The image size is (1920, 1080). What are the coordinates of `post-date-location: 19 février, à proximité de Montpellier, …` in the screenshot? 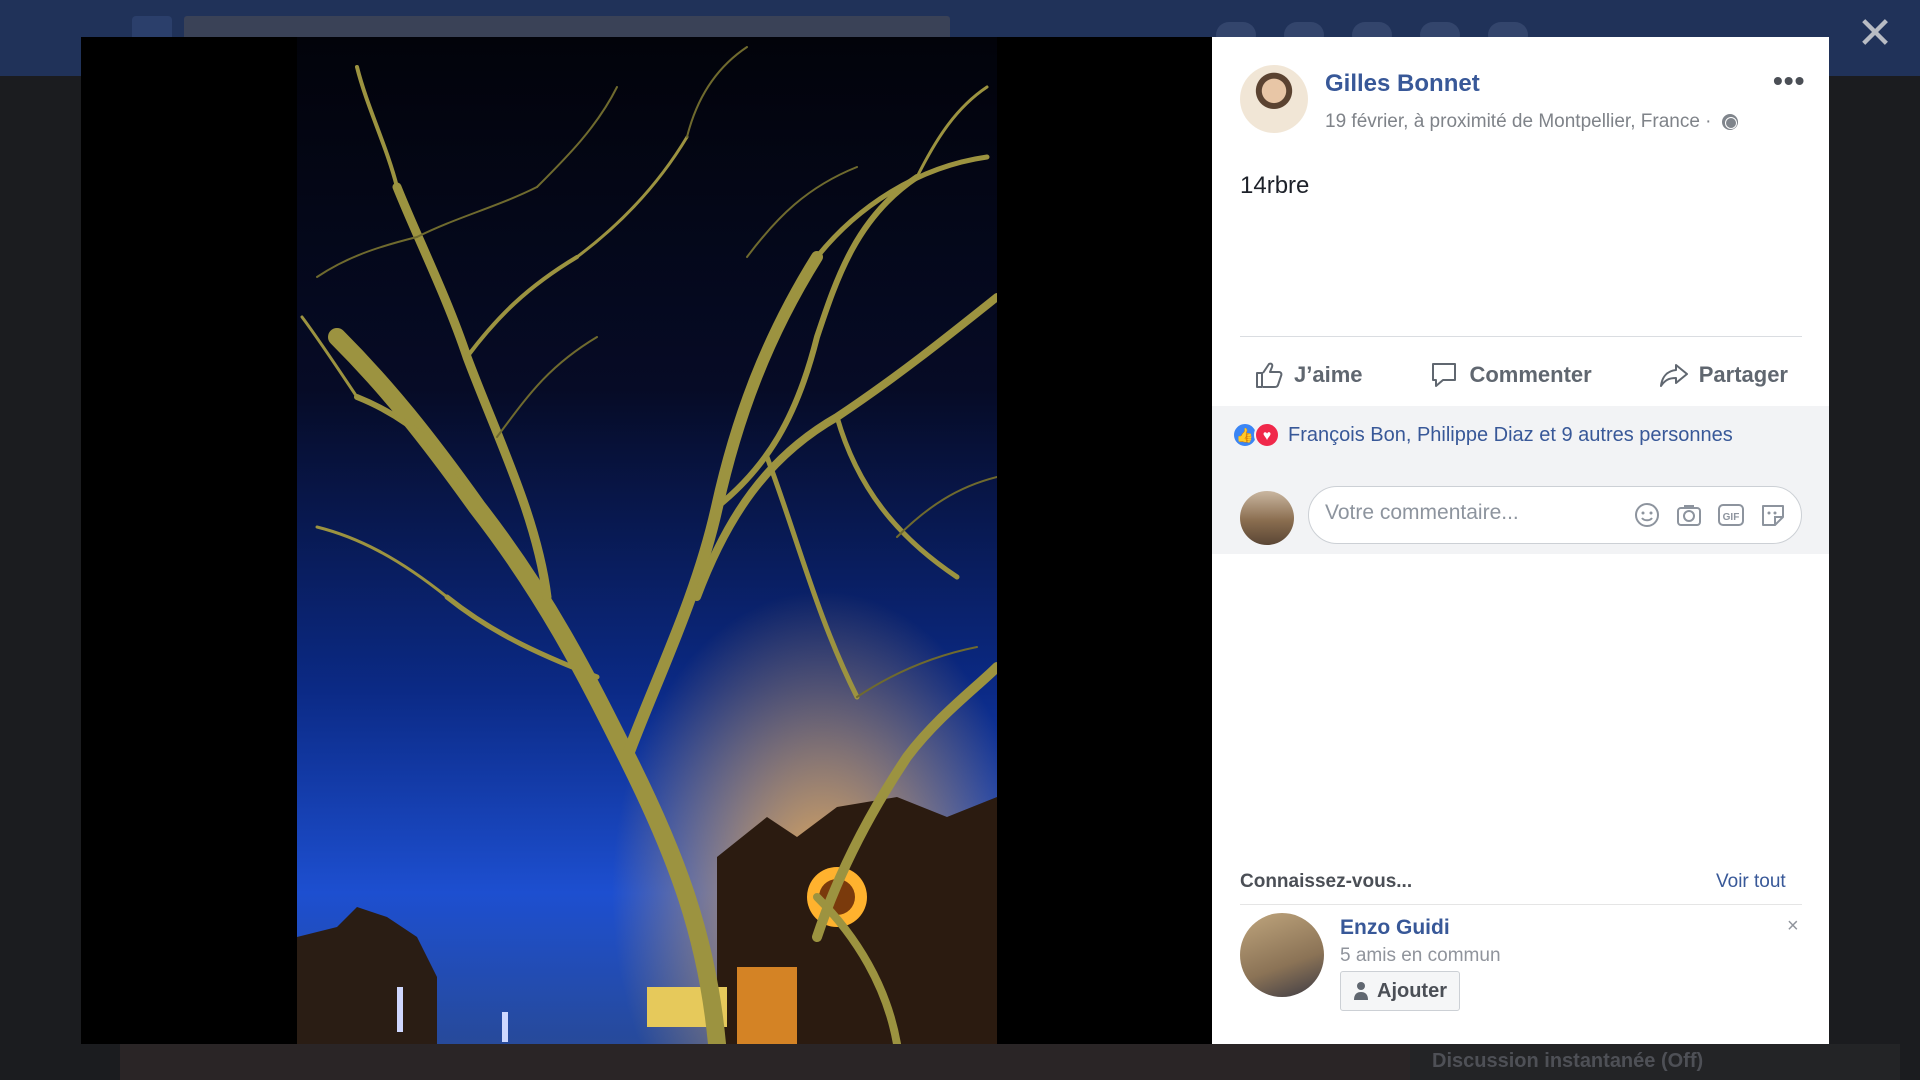 It's located at (1518, 122).